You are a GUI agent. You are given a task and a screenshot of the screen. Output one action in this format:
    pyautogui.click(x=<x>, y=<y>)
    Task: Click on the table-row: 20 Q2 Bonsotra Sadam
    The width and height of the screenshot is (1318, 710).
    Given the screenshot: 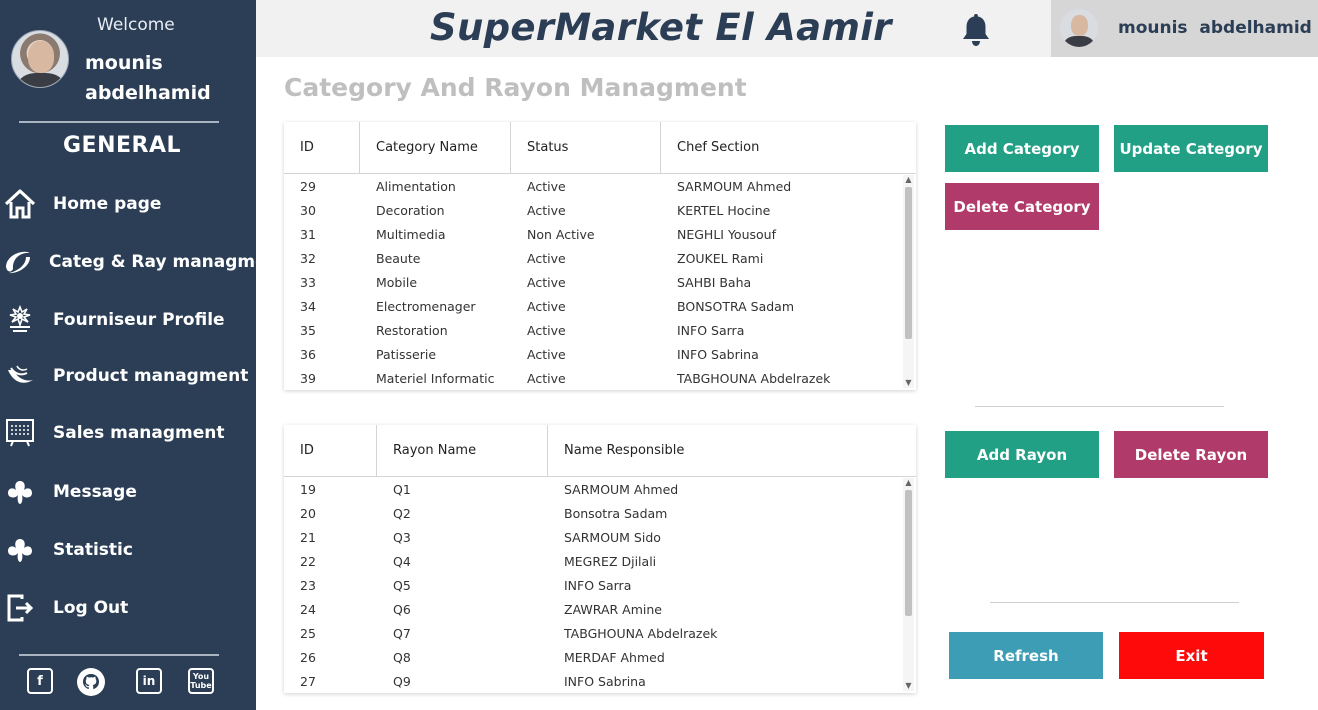 What is the action you would take?
    pyautogui.click(x=593, y=514)
    